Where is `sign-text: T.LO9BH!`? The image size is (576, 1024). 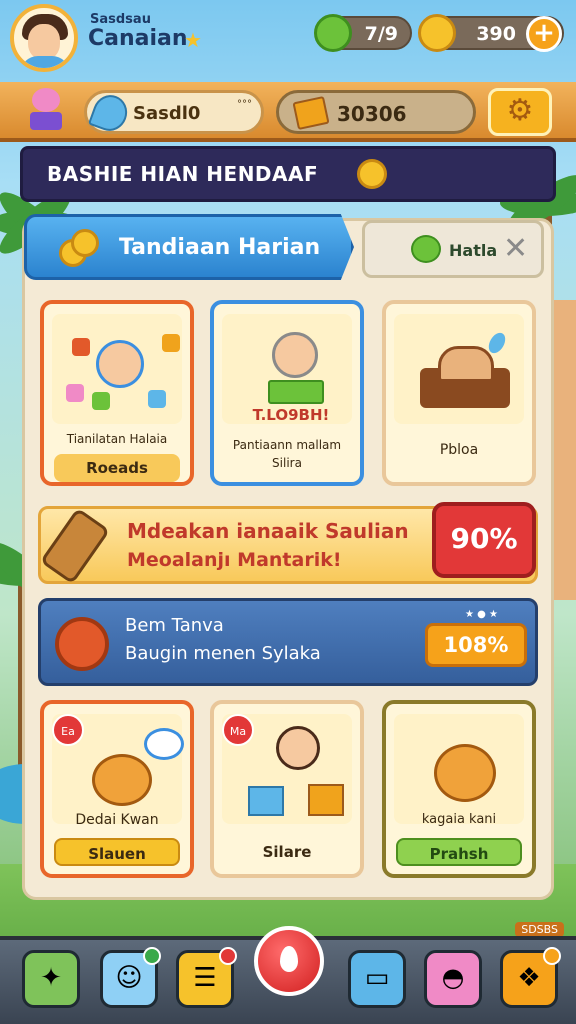 sign-text: T.LO9BH! is located at coordinates (291, 415).